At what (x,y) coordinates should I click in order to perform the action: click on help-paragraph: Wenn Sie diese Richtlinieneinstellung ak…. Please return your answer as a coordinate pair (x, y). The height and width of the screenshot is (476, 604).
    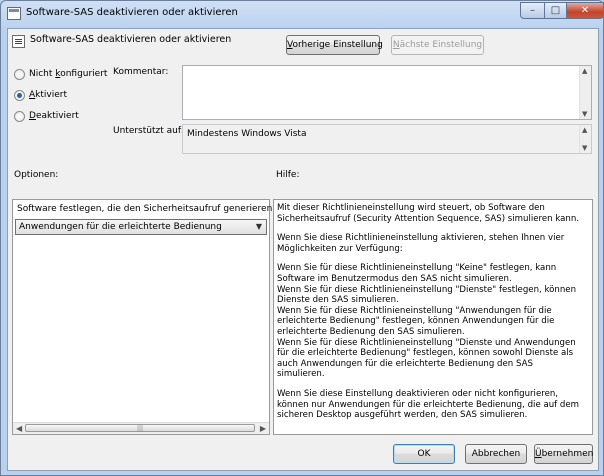
    Looking at the image, I should click on (421, 243).